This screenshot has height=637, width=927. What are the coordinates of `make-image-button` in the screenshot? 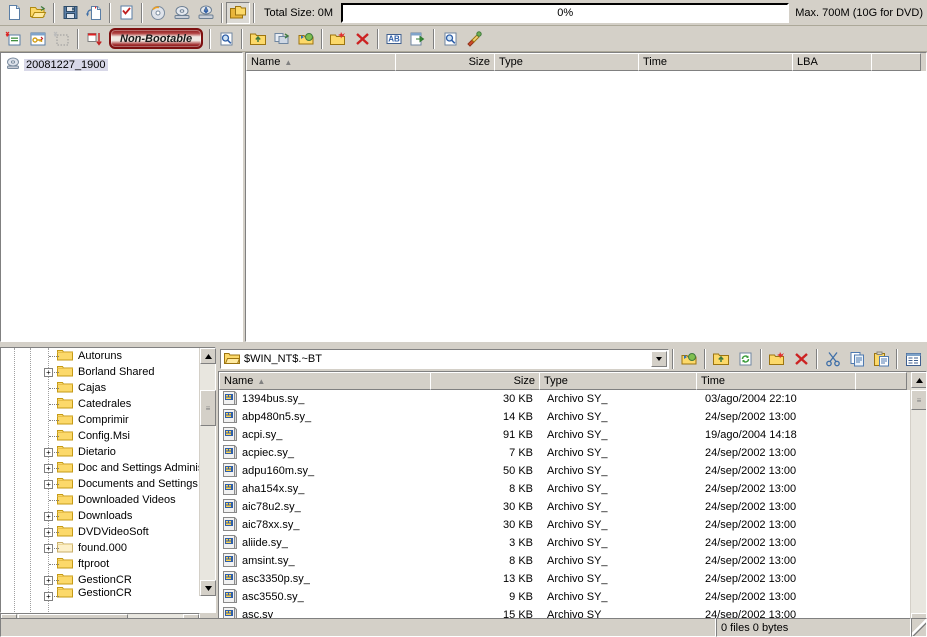 It's located at (206, 13).